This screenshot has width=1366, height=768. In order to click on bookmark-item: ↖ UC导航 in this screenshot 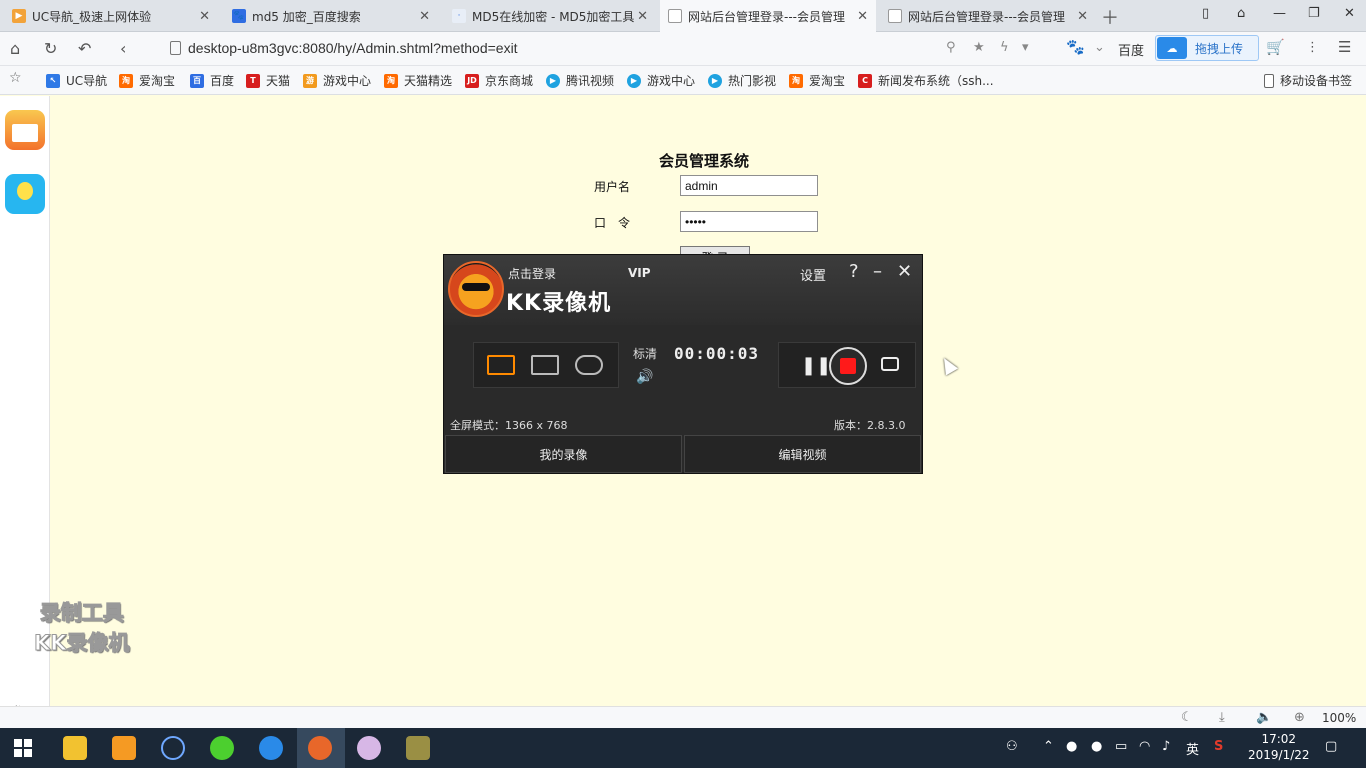, I will do `click(76, 80)`.